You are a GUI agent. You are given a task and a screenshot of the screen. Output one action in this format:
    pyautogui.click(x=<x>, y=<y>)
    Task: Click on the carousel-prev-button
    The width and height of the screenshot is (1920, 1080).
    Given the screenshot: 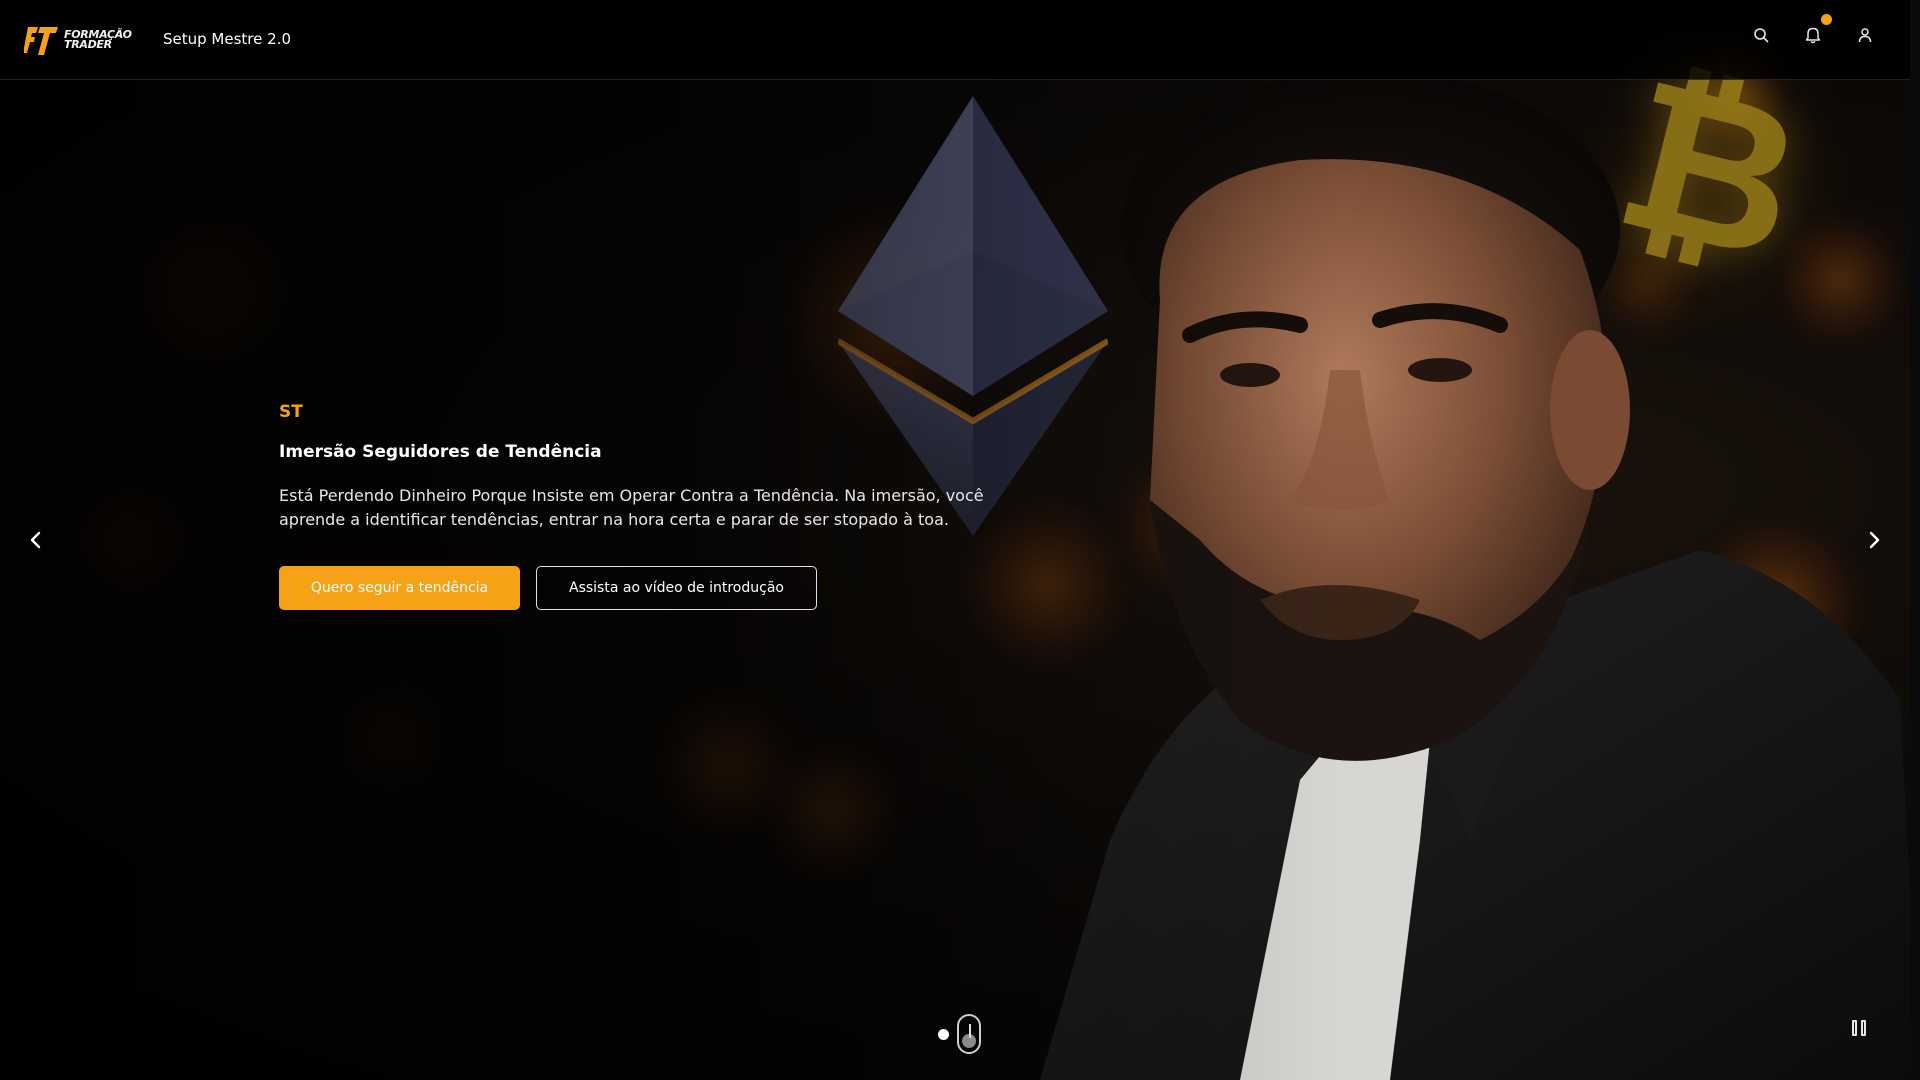 What is the action you would take?
    pyautogui.click(x=36, y=540)
    